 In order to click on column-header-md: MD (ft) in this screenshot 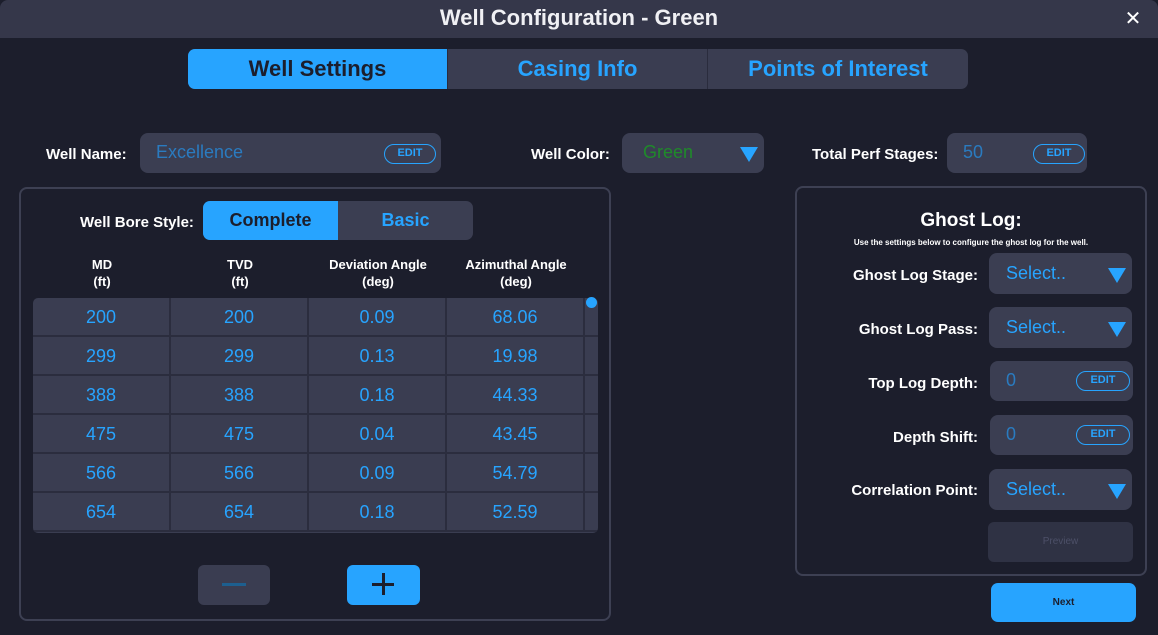, I will do `click(102, 273)`.